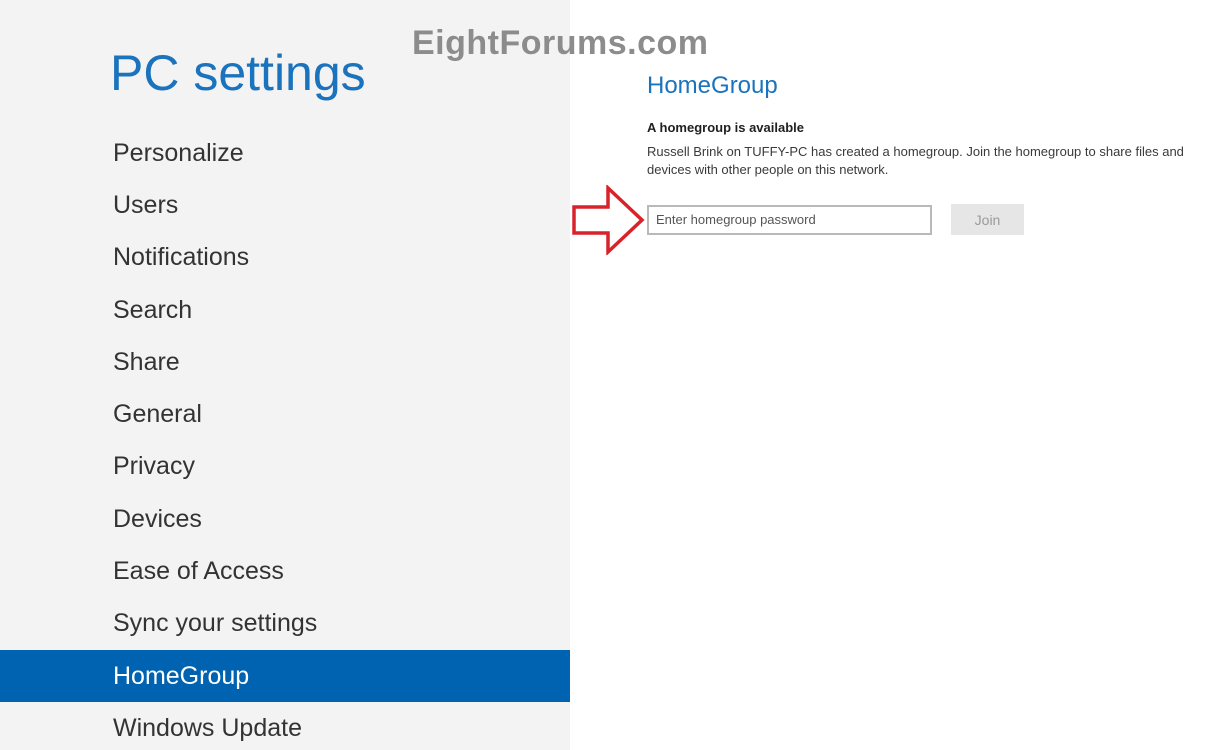  What do you see at coordinates (285, 310) in the screenshot?
I see `sidebar-item-search: Search` at bounding box center [285, 310].